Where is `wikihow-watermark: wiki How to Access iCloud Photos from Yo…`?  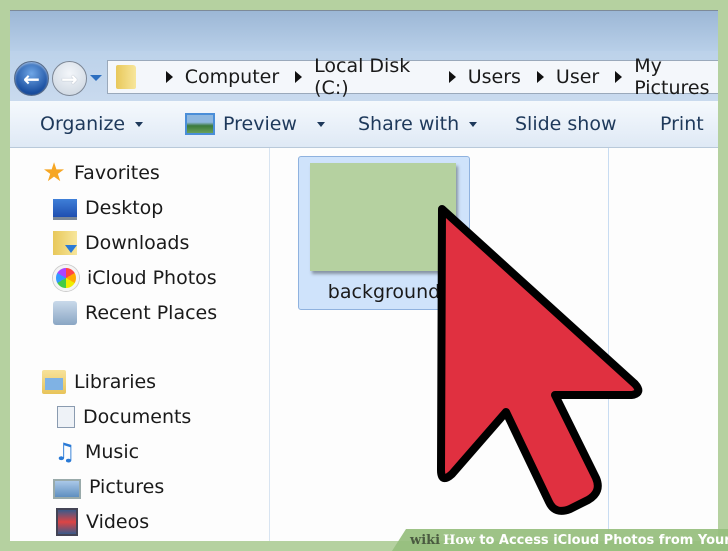
wikihow-watermark: wiki How to Access iCloud Photos from Yo… is located at coordinates (560, 540).